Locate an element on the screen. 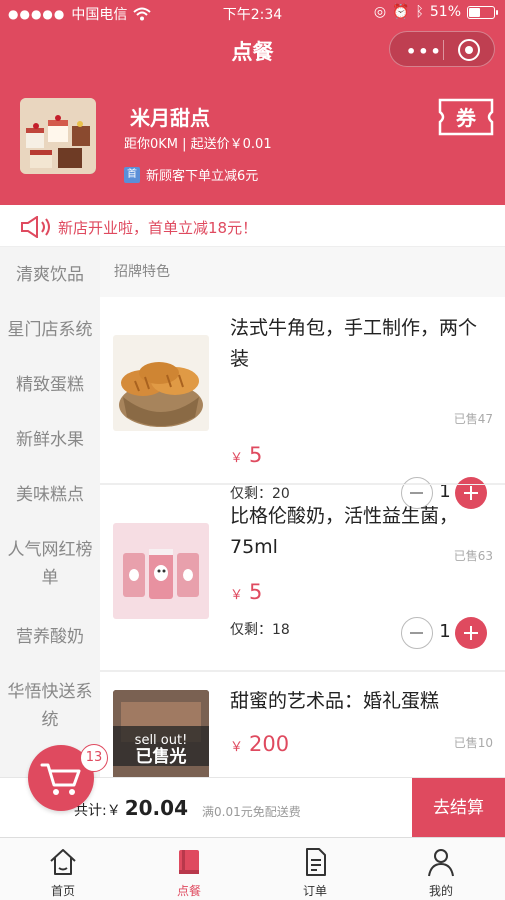 Image resolution: width=505 pixels, height=900 pixels. battery-level is located at coordinates (475, 12).